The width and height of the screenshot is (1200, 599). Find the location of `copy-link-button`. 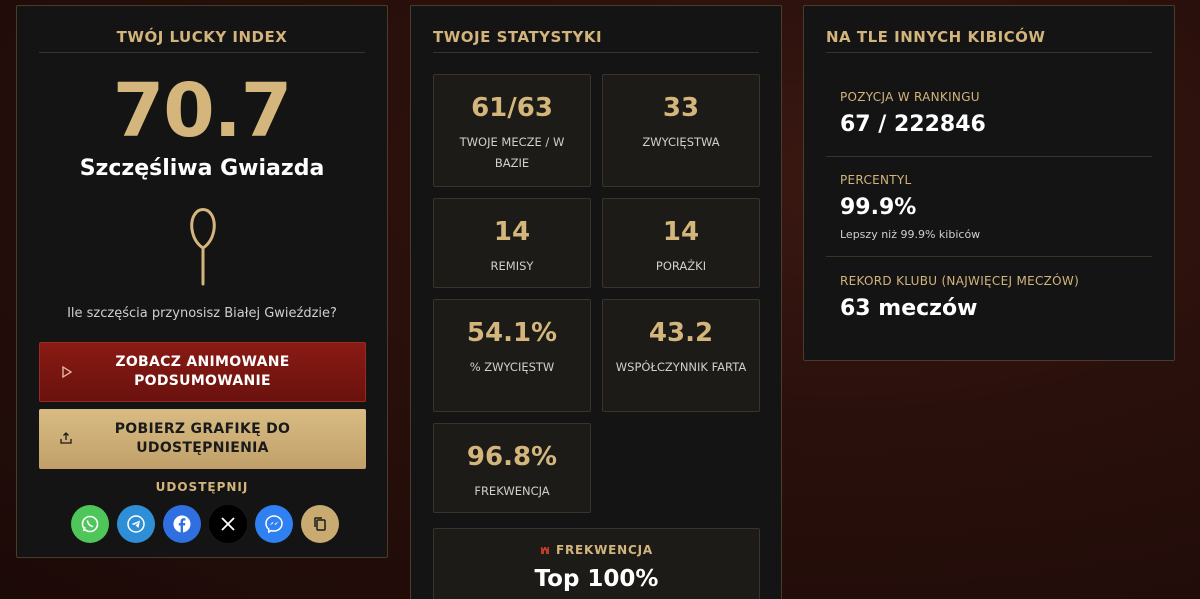

copy-link-button is located at coordinates (320, 524).